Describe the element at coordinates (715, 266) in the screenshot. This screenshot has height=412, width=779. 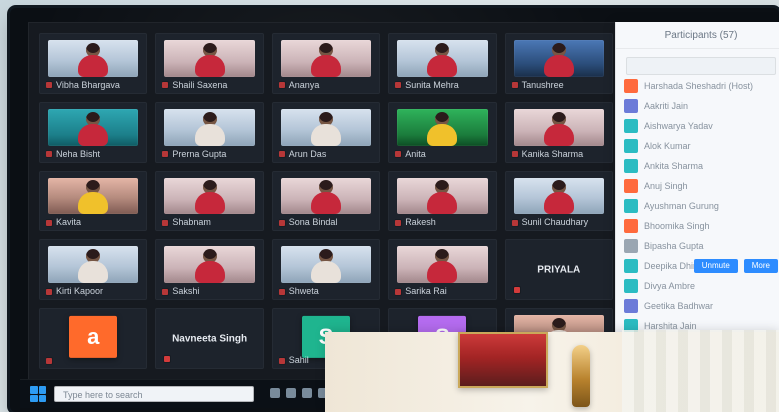
I see `unmute-button: Unmute` at that location.